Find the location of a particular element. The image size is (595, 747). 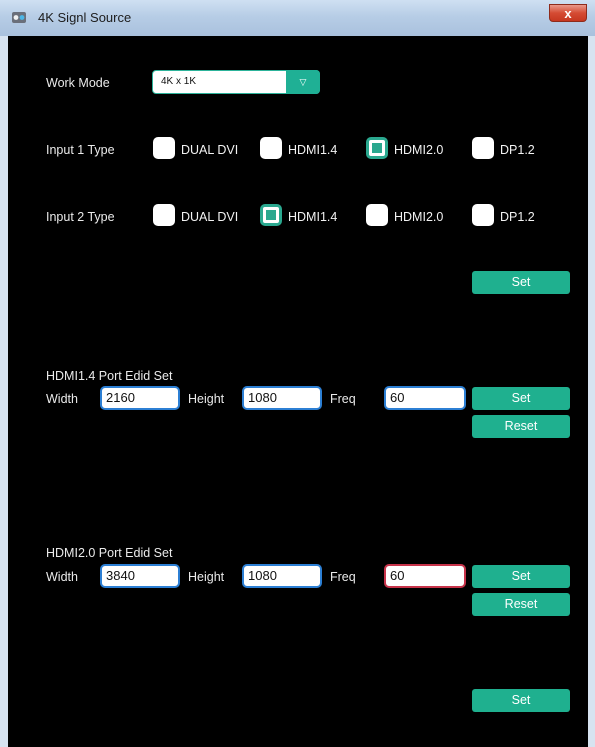

hdmi20-height-input: 1080 is located at coordinates (282, 576).